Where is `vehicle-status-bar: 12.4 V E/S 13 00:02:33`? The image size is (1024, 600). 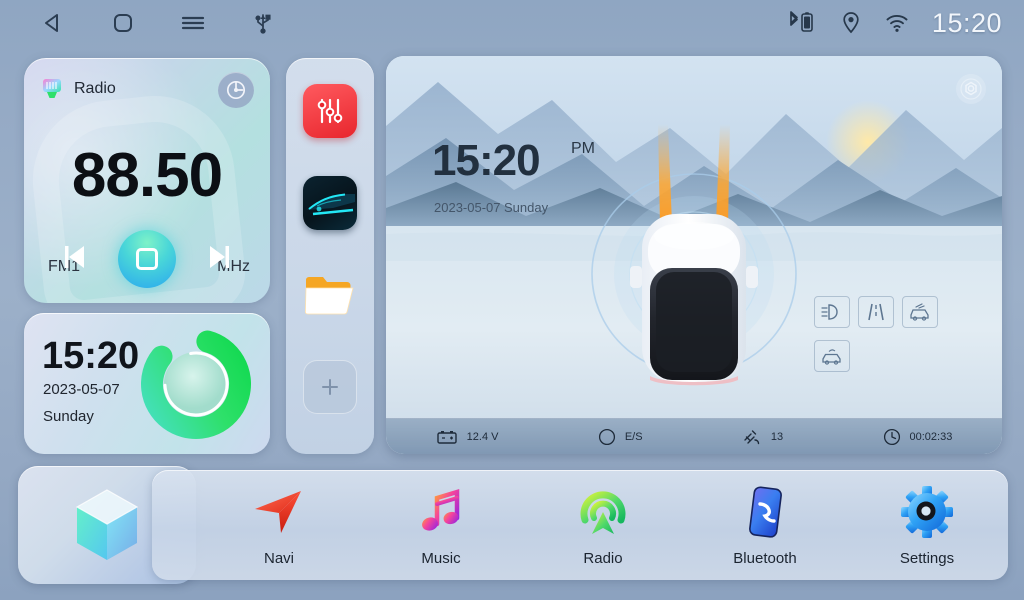 vehicle-status-bar: 12.4 V E/S 13 00:02:33 is located at coordinates (694, 436).